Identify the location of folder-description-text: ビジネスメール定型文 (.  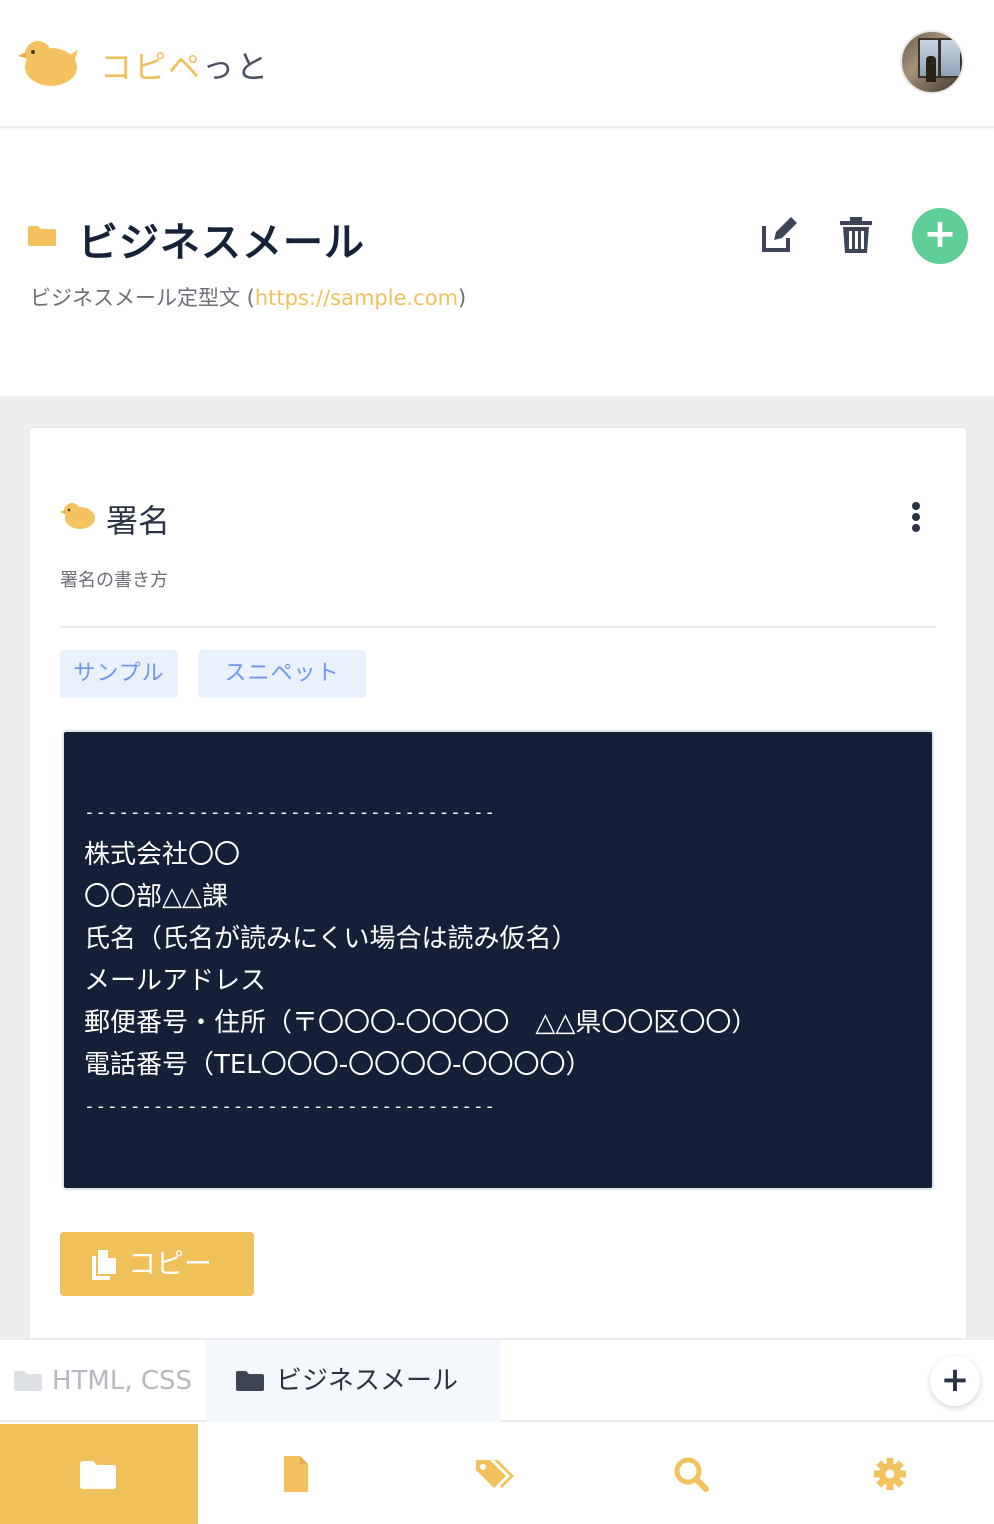
(142, 298).